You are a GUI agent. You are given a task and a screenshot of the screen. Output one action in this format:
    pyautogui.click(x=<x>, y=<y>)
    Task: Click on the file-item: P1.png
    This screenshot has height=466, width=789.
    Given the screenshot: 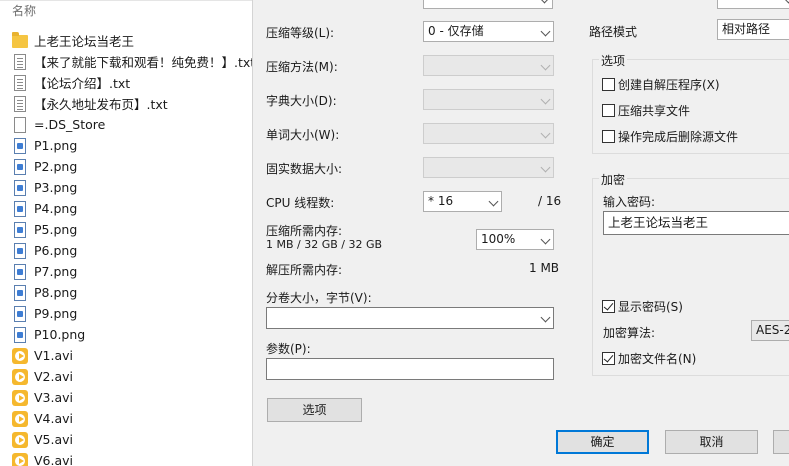 What is the action you would take?
    pyautogui.click(x=44, y=145)
    